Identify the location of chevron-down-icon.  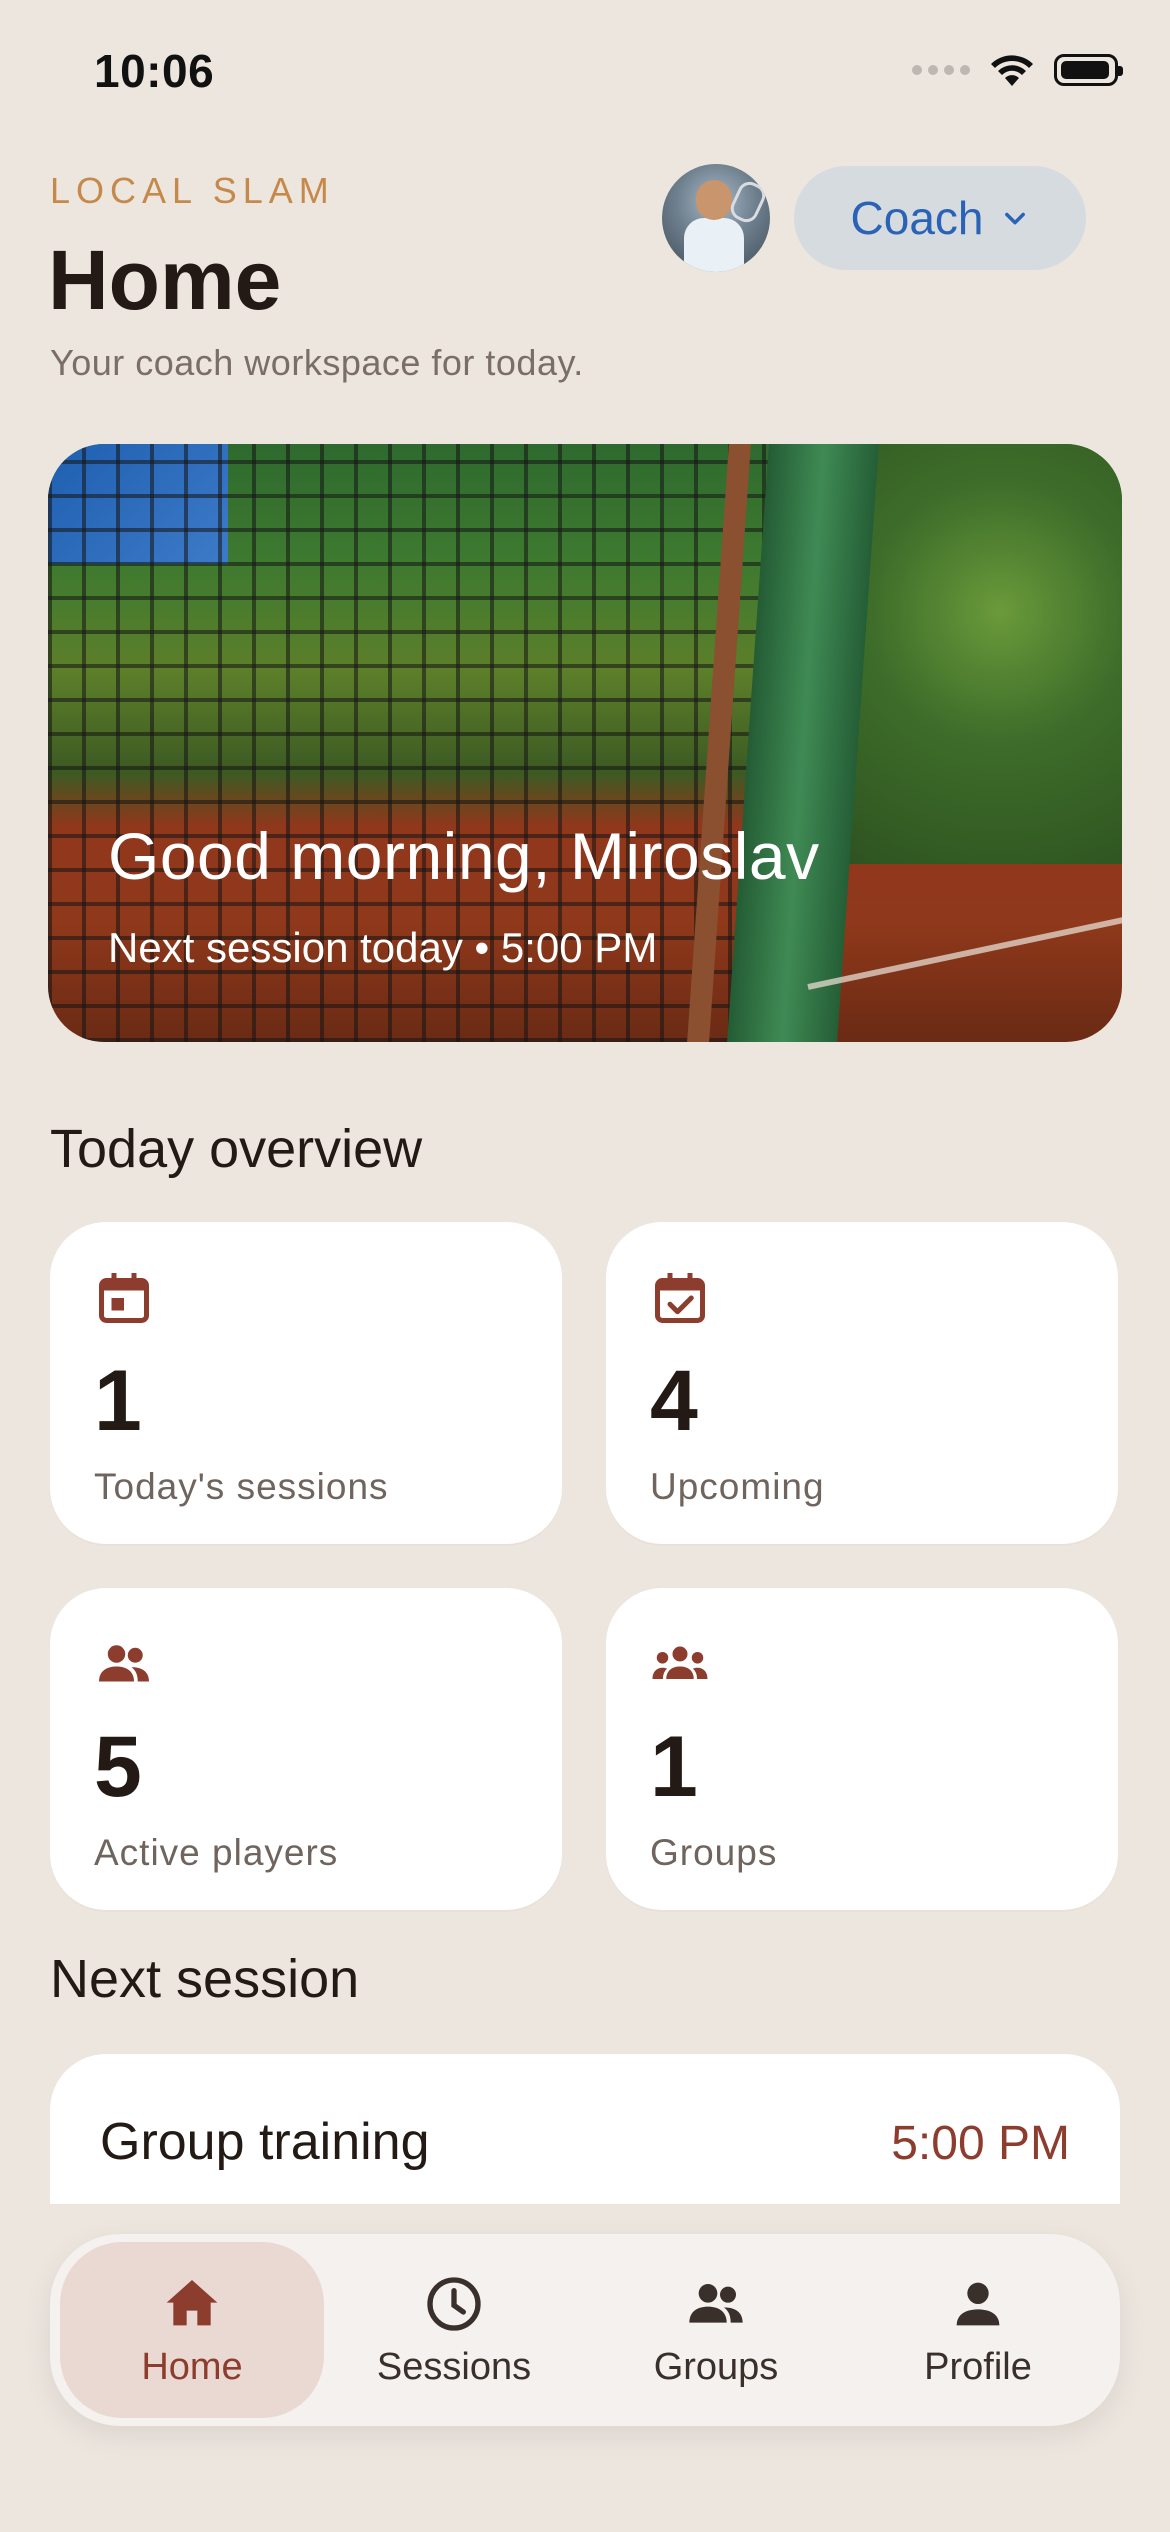
(1015, 218).